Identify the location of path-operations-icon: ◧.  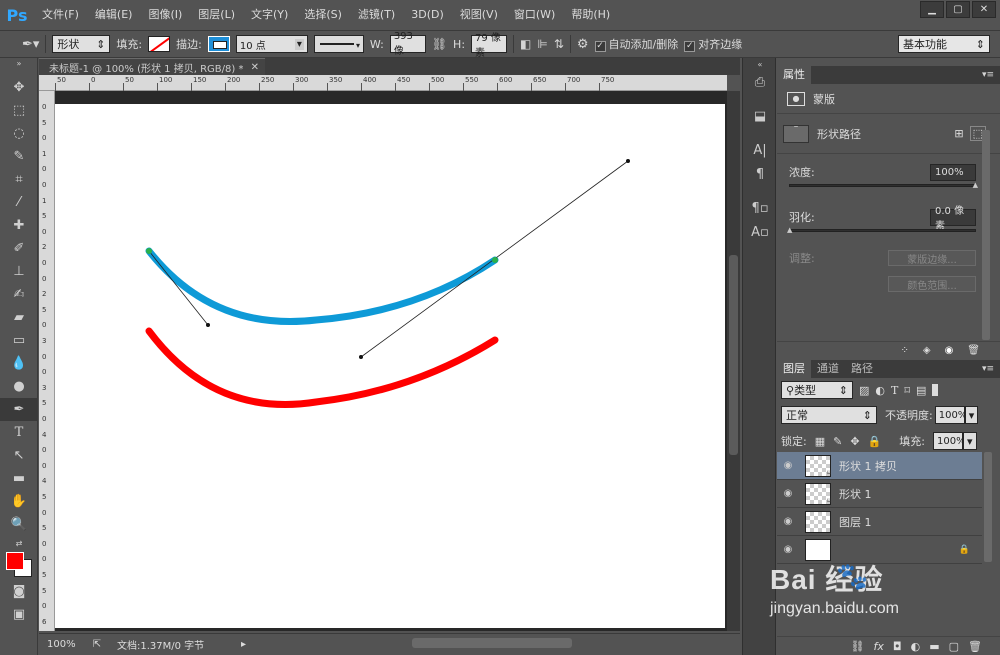
(525, 44).